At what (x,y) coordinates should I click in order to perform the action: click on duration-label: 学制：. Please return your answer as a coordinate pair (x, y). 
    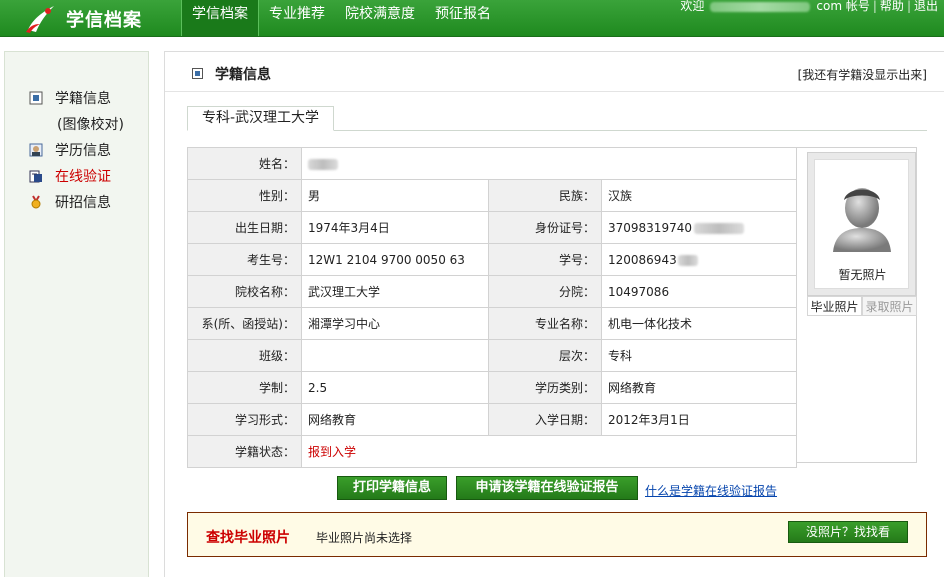
    Looking at the image, I should click on (244, 387).